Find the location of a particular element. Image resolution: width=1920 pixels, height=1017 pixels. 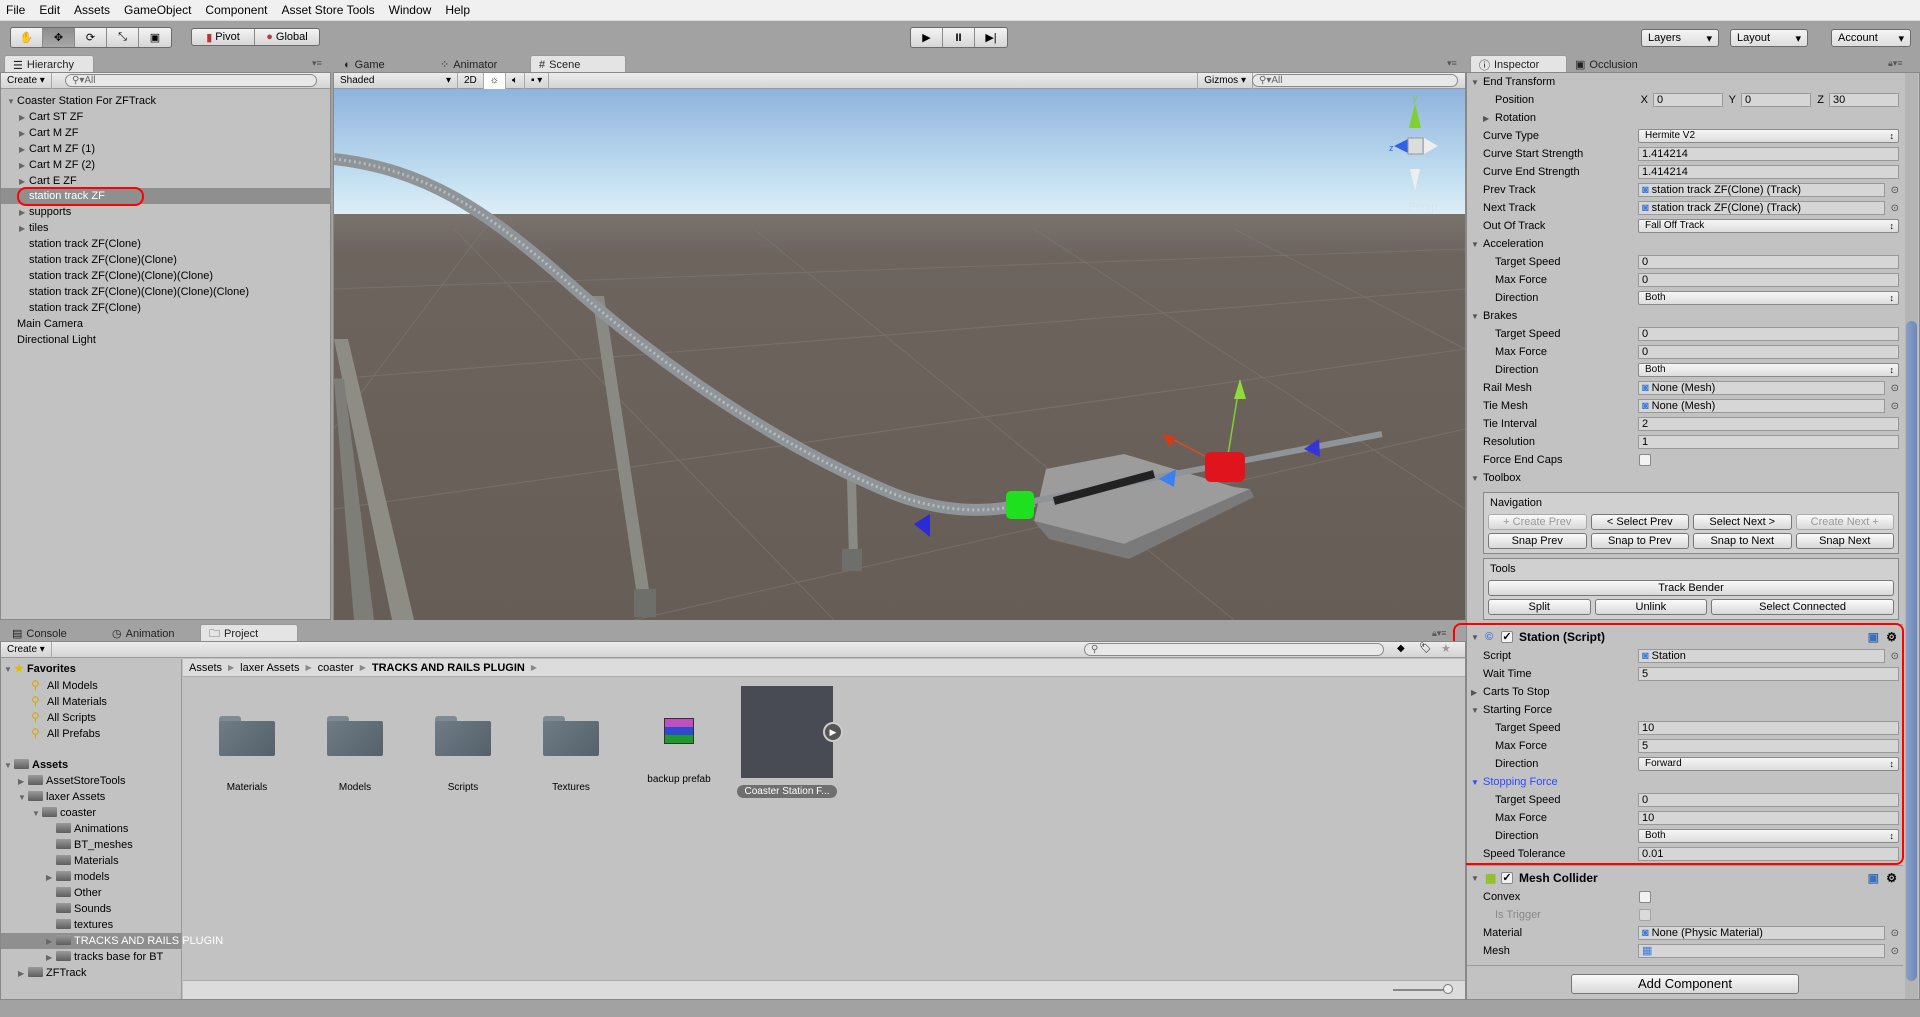

tab-hierarchy: ☰ Hierarchy is located at coordinates (49, 63).